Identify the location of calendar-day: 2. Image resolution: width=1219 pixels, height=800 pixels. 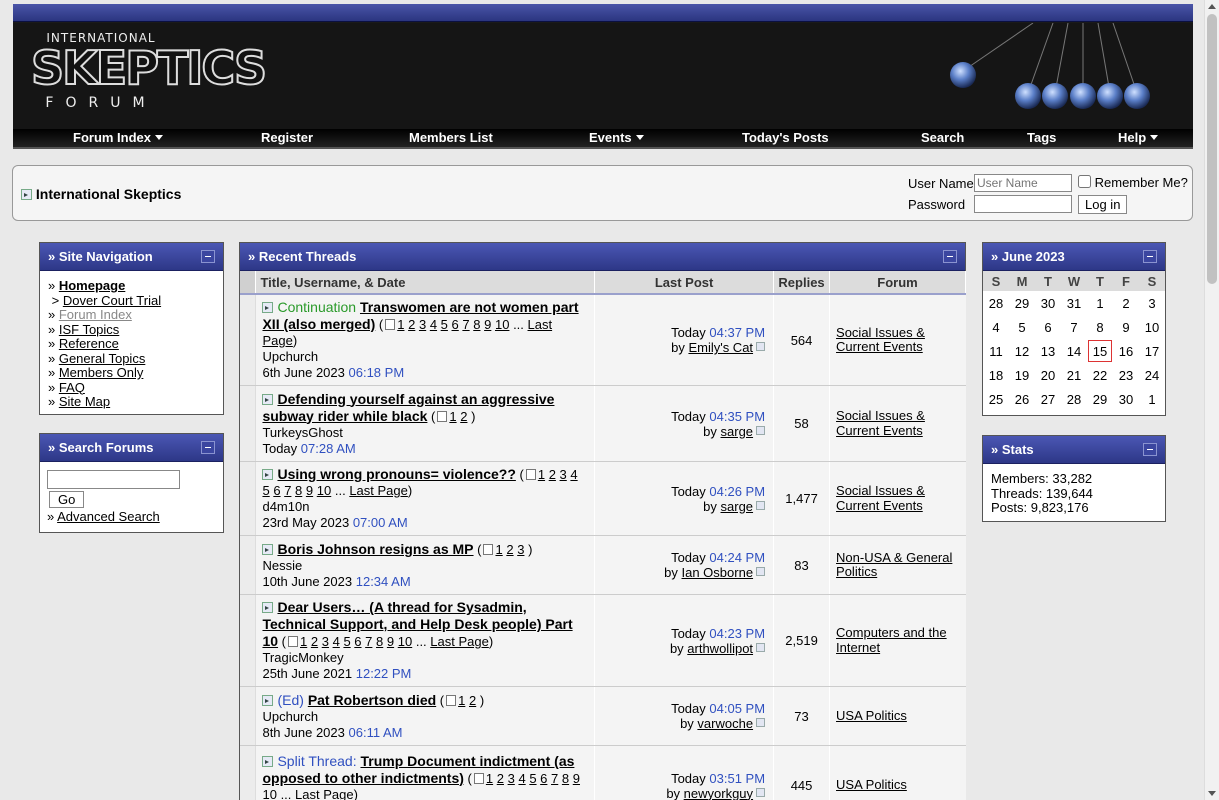
(1126, 303).